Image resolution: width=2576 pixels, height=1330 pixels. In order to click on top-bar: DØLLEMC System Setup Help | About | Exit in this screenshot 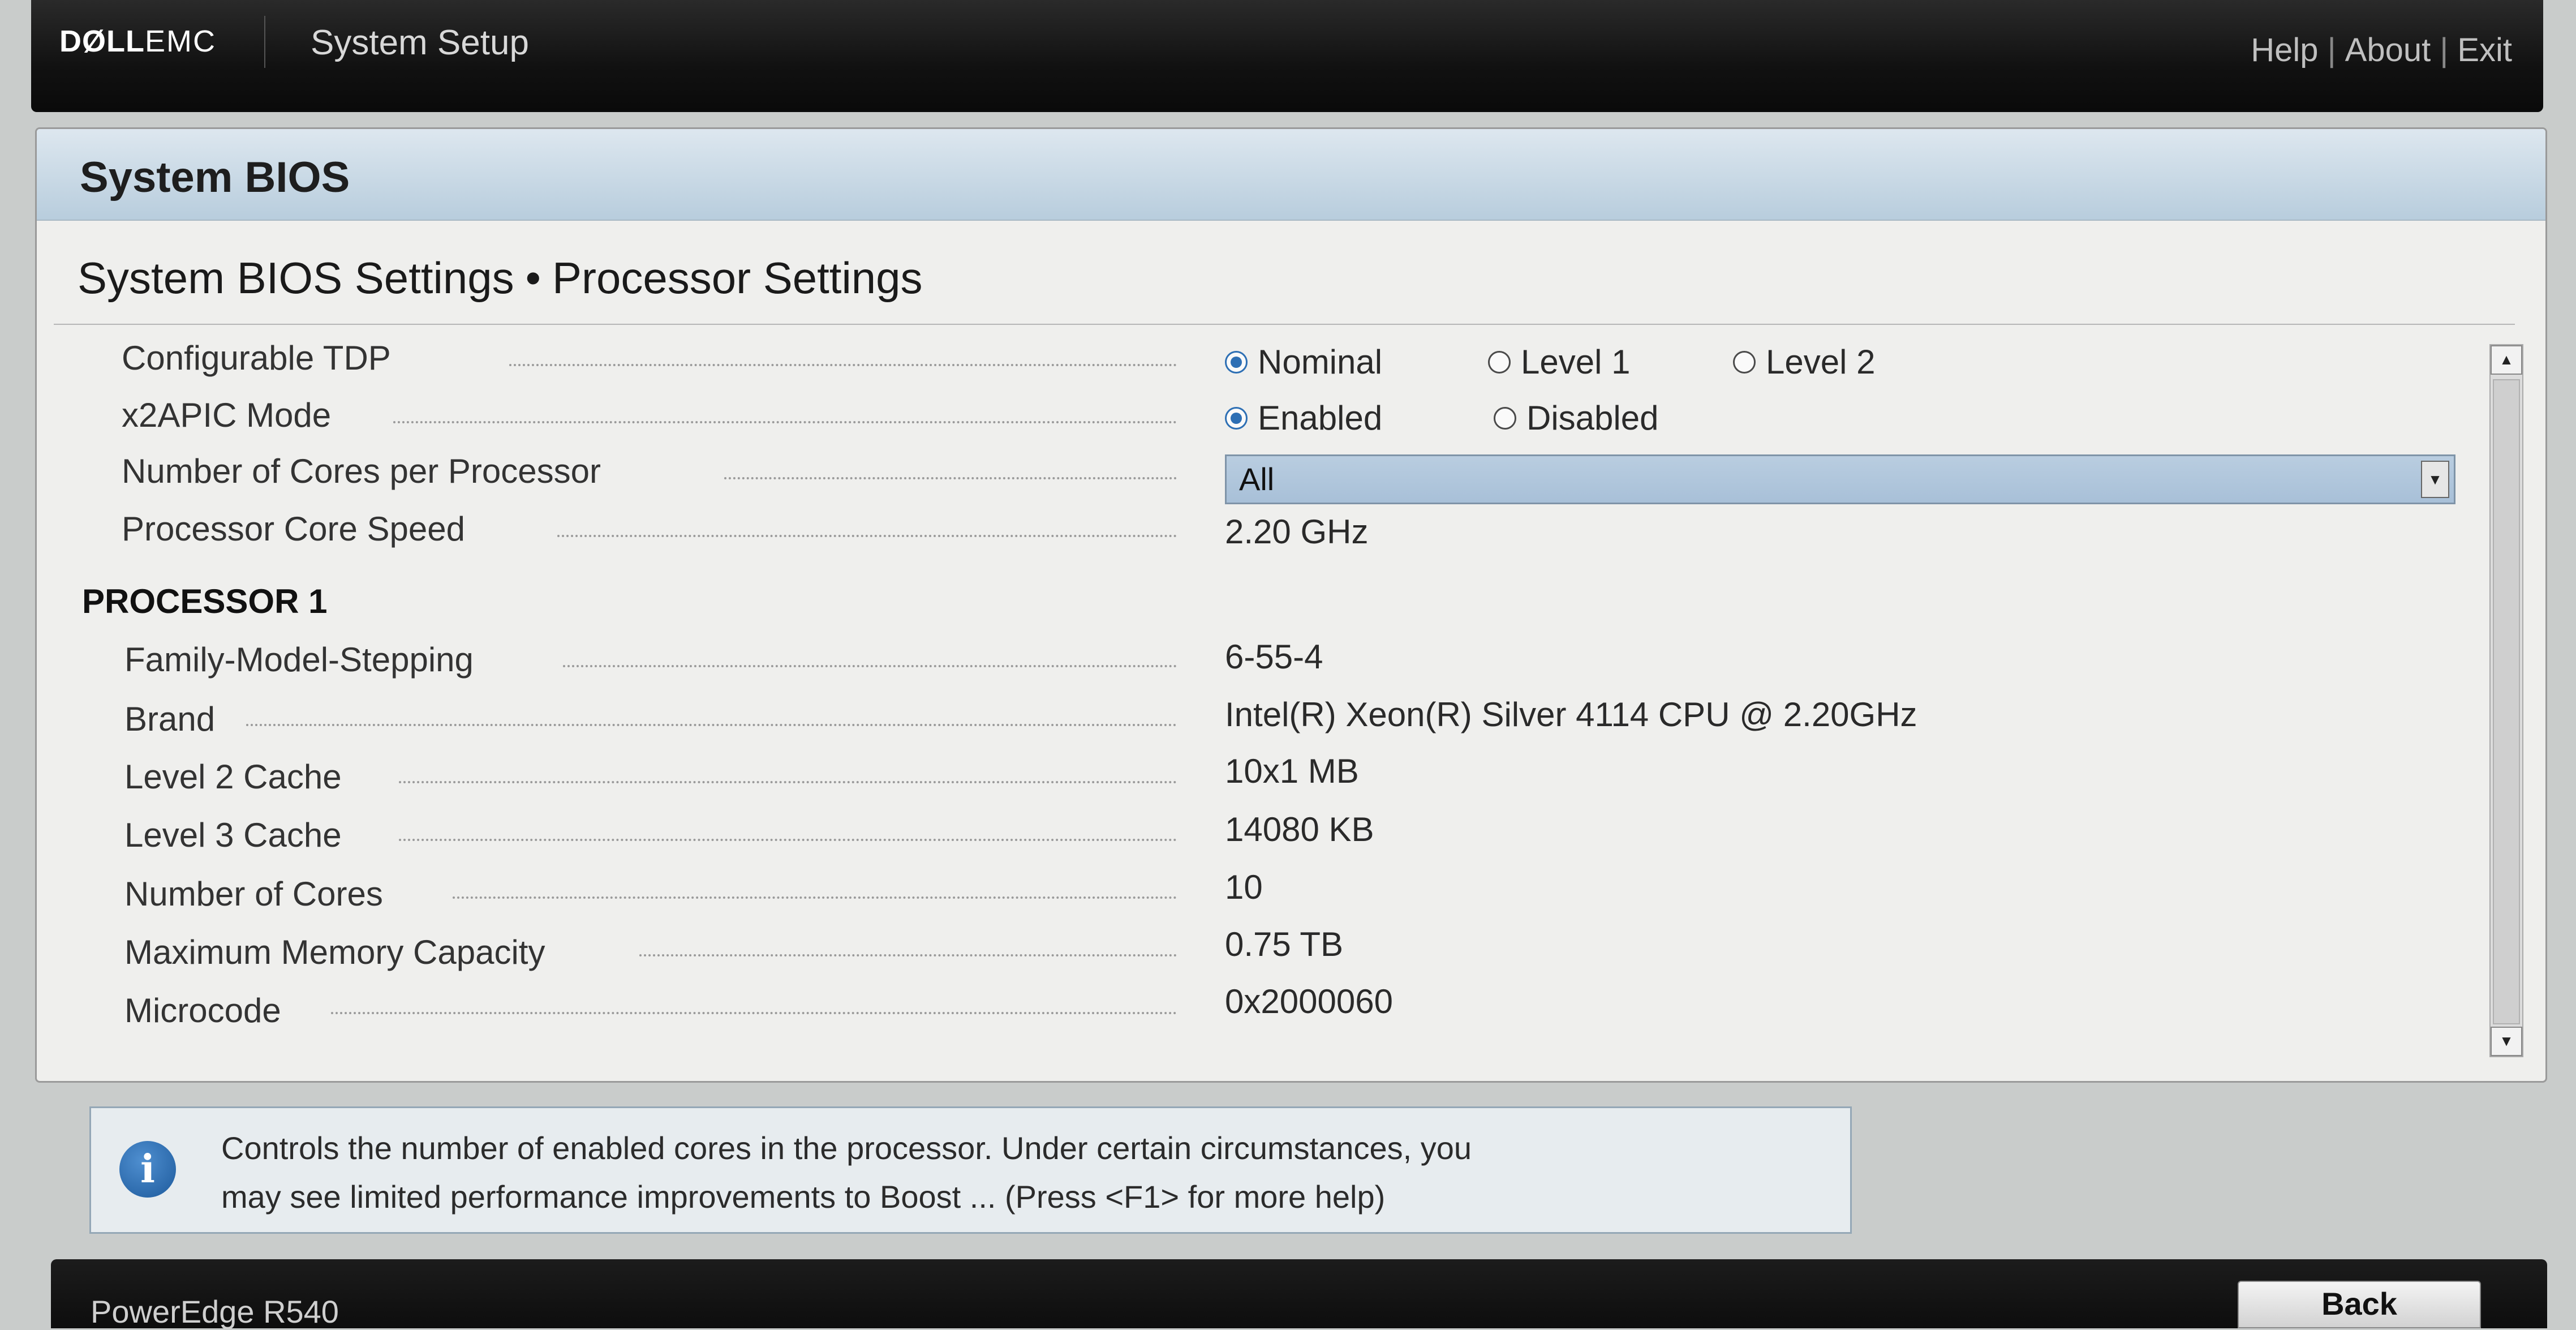, I will do `click(1287, 56)`.